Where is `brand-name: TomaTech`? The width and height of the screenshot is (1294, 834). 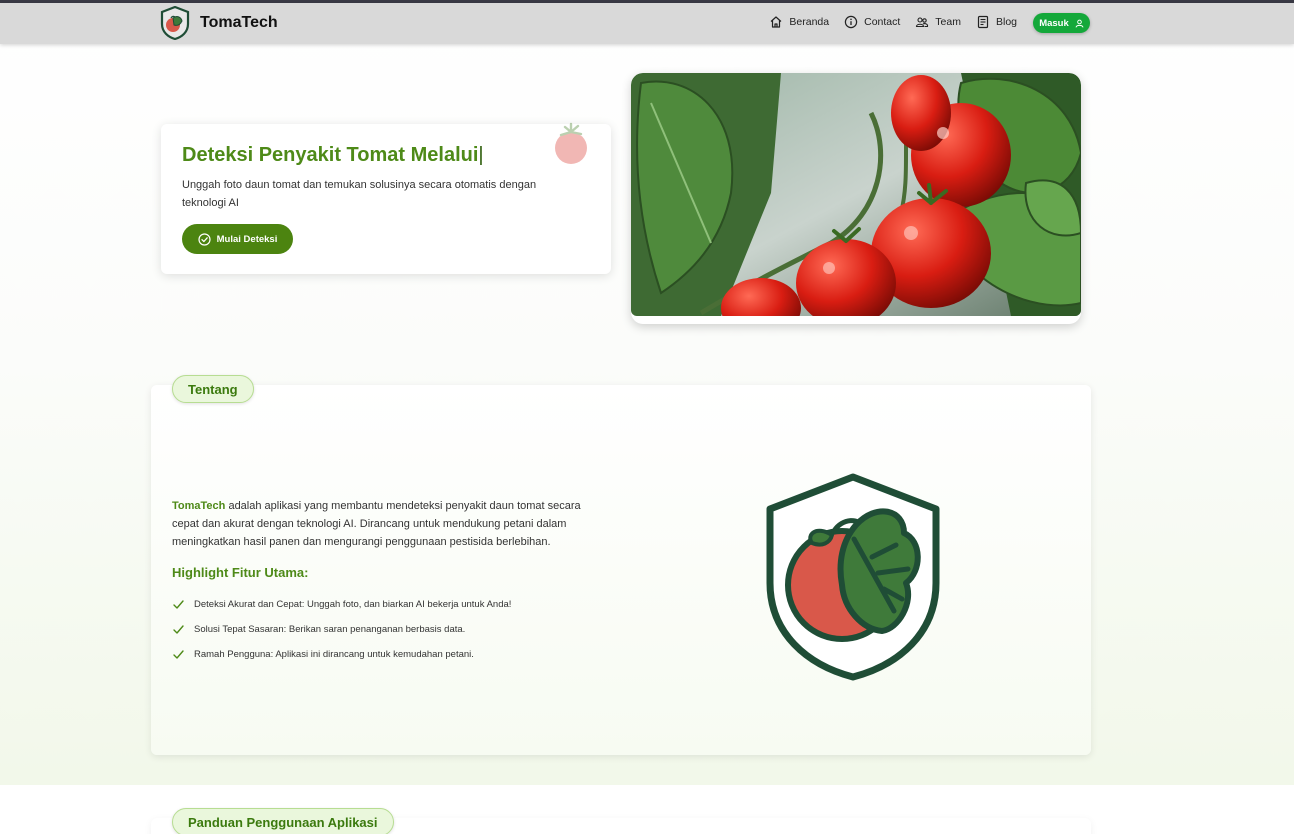
brand-name: TomaTech is located at coordinates (239, 22).